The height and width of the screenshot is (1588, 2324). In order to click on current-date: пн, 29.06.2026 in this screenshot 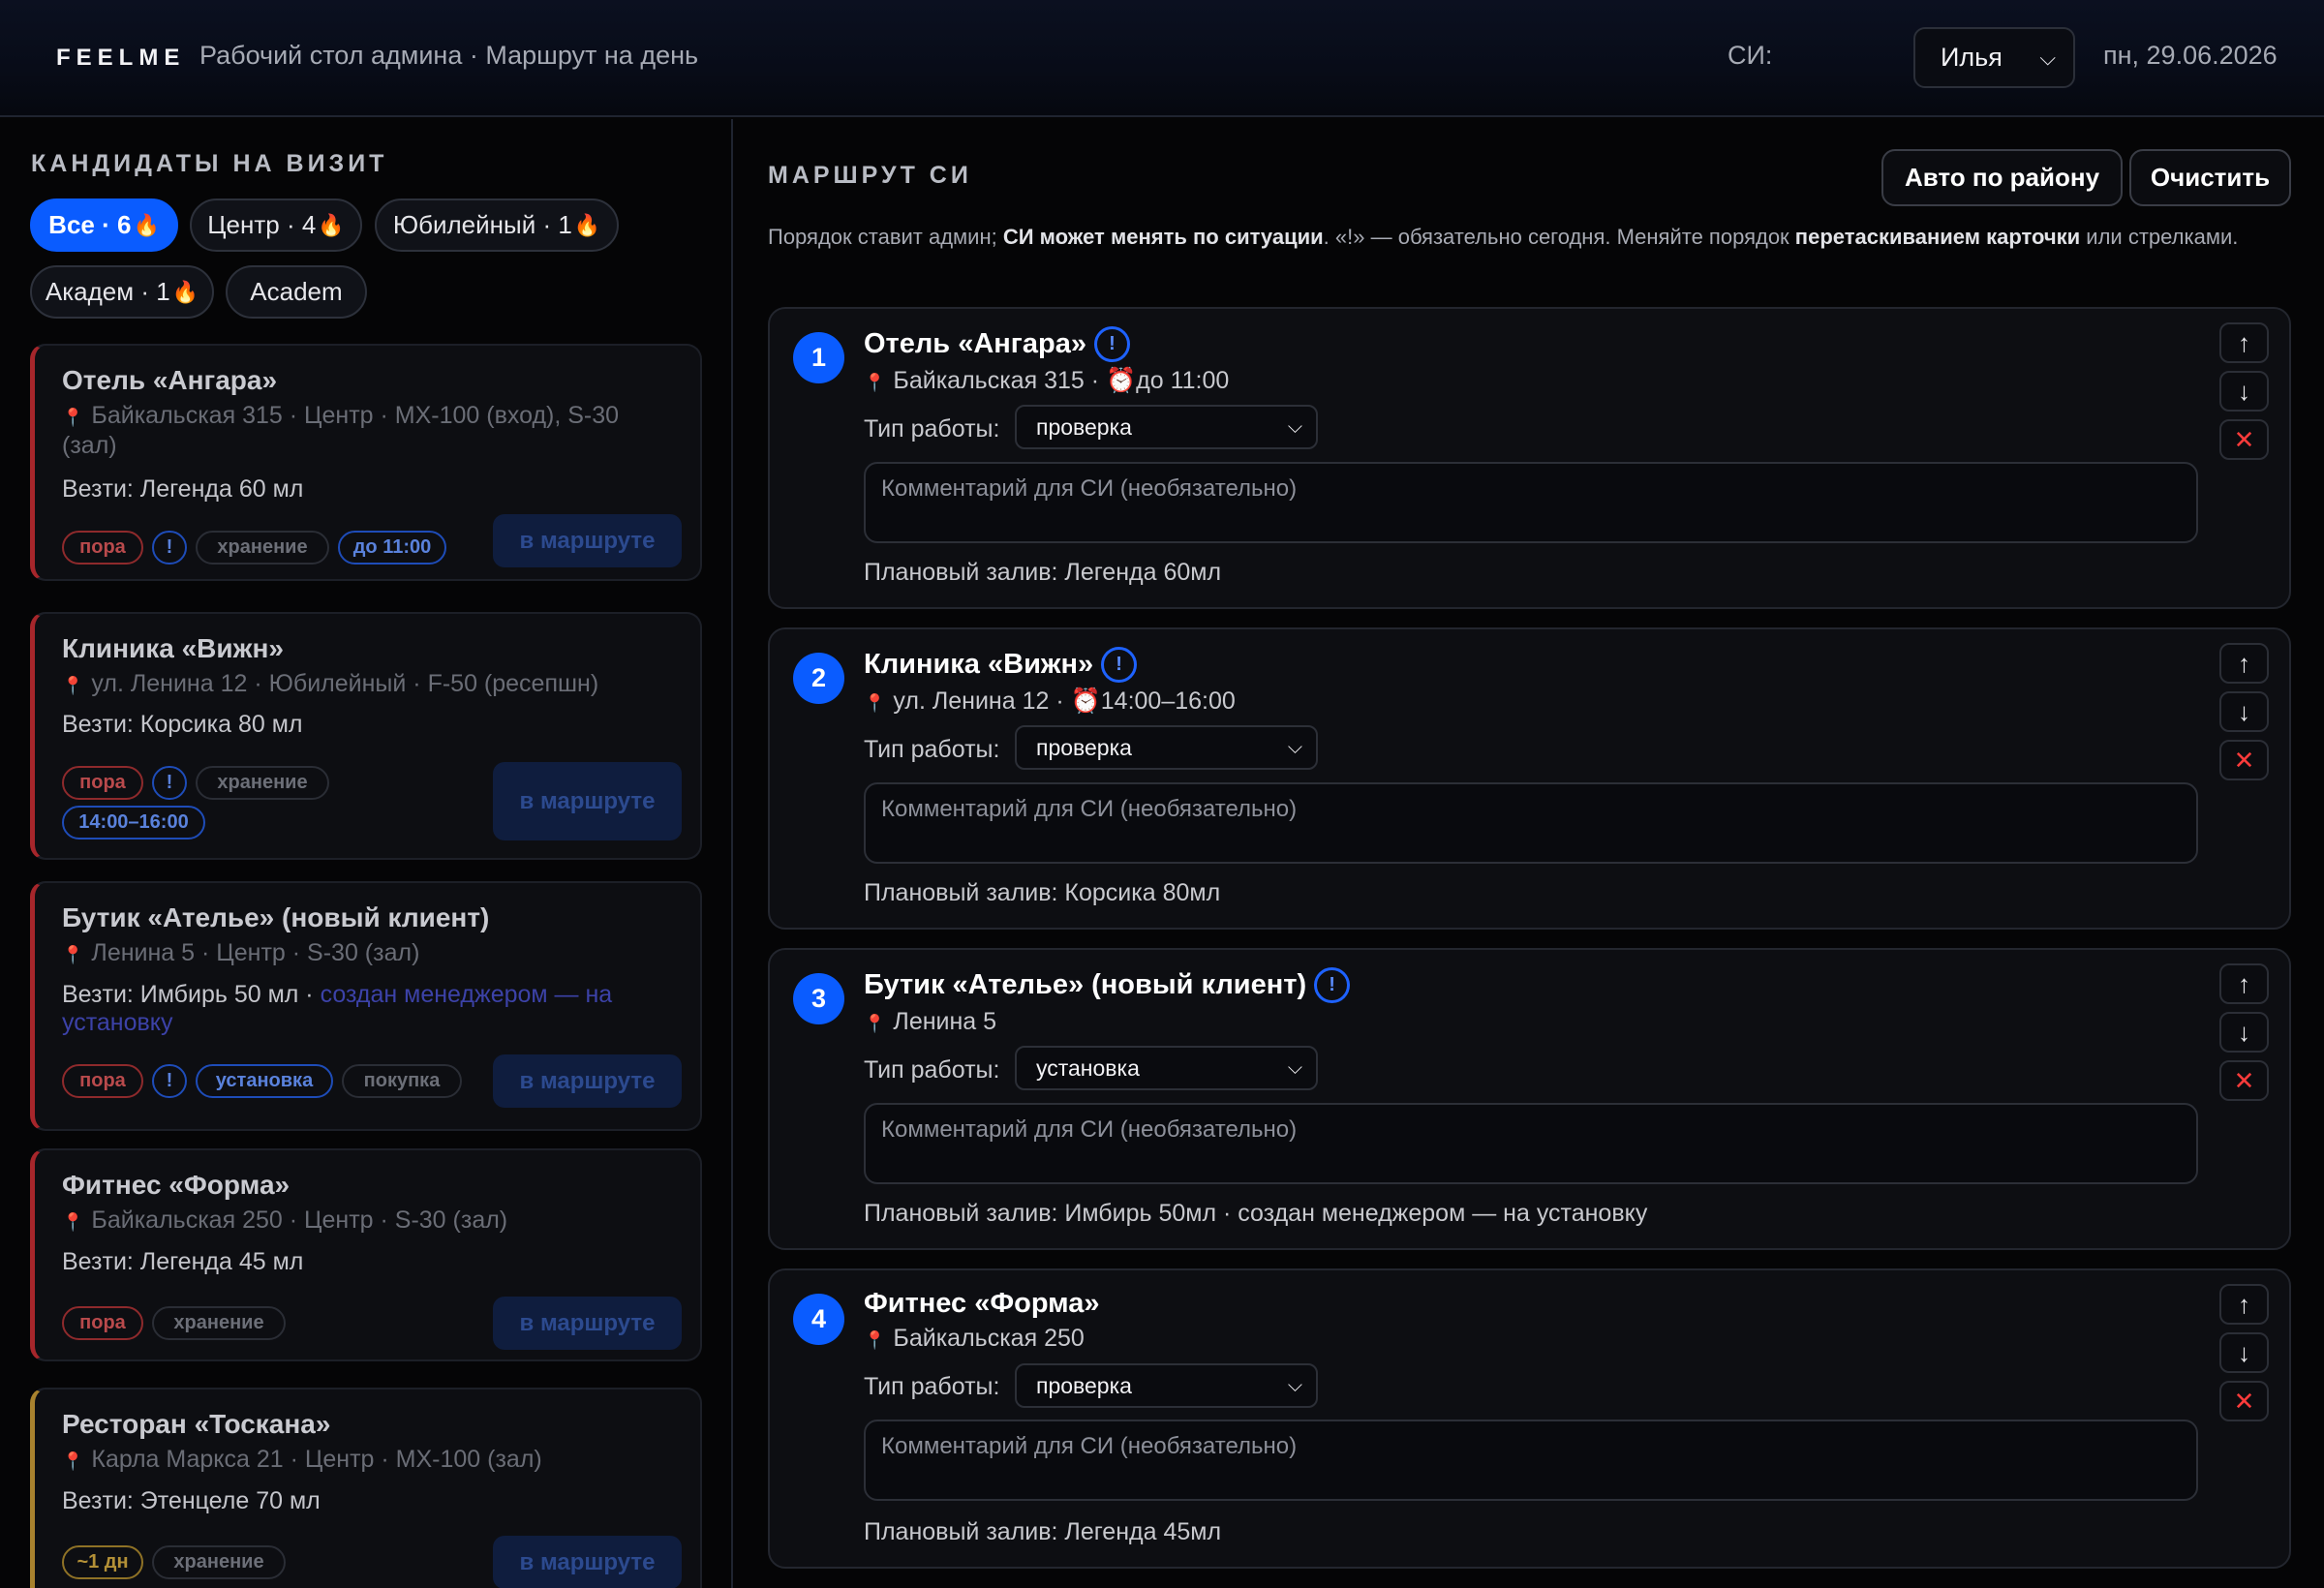, I will do `click(2190, 55)`.